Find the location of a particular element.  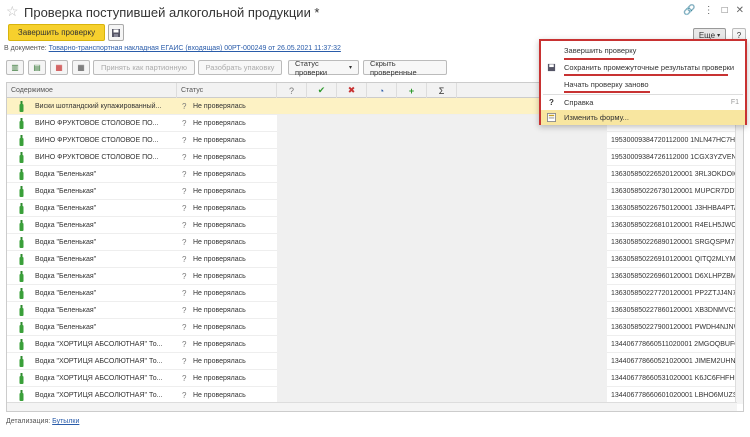

sum-column-icon: Σ is located at coordinates (442, 90).